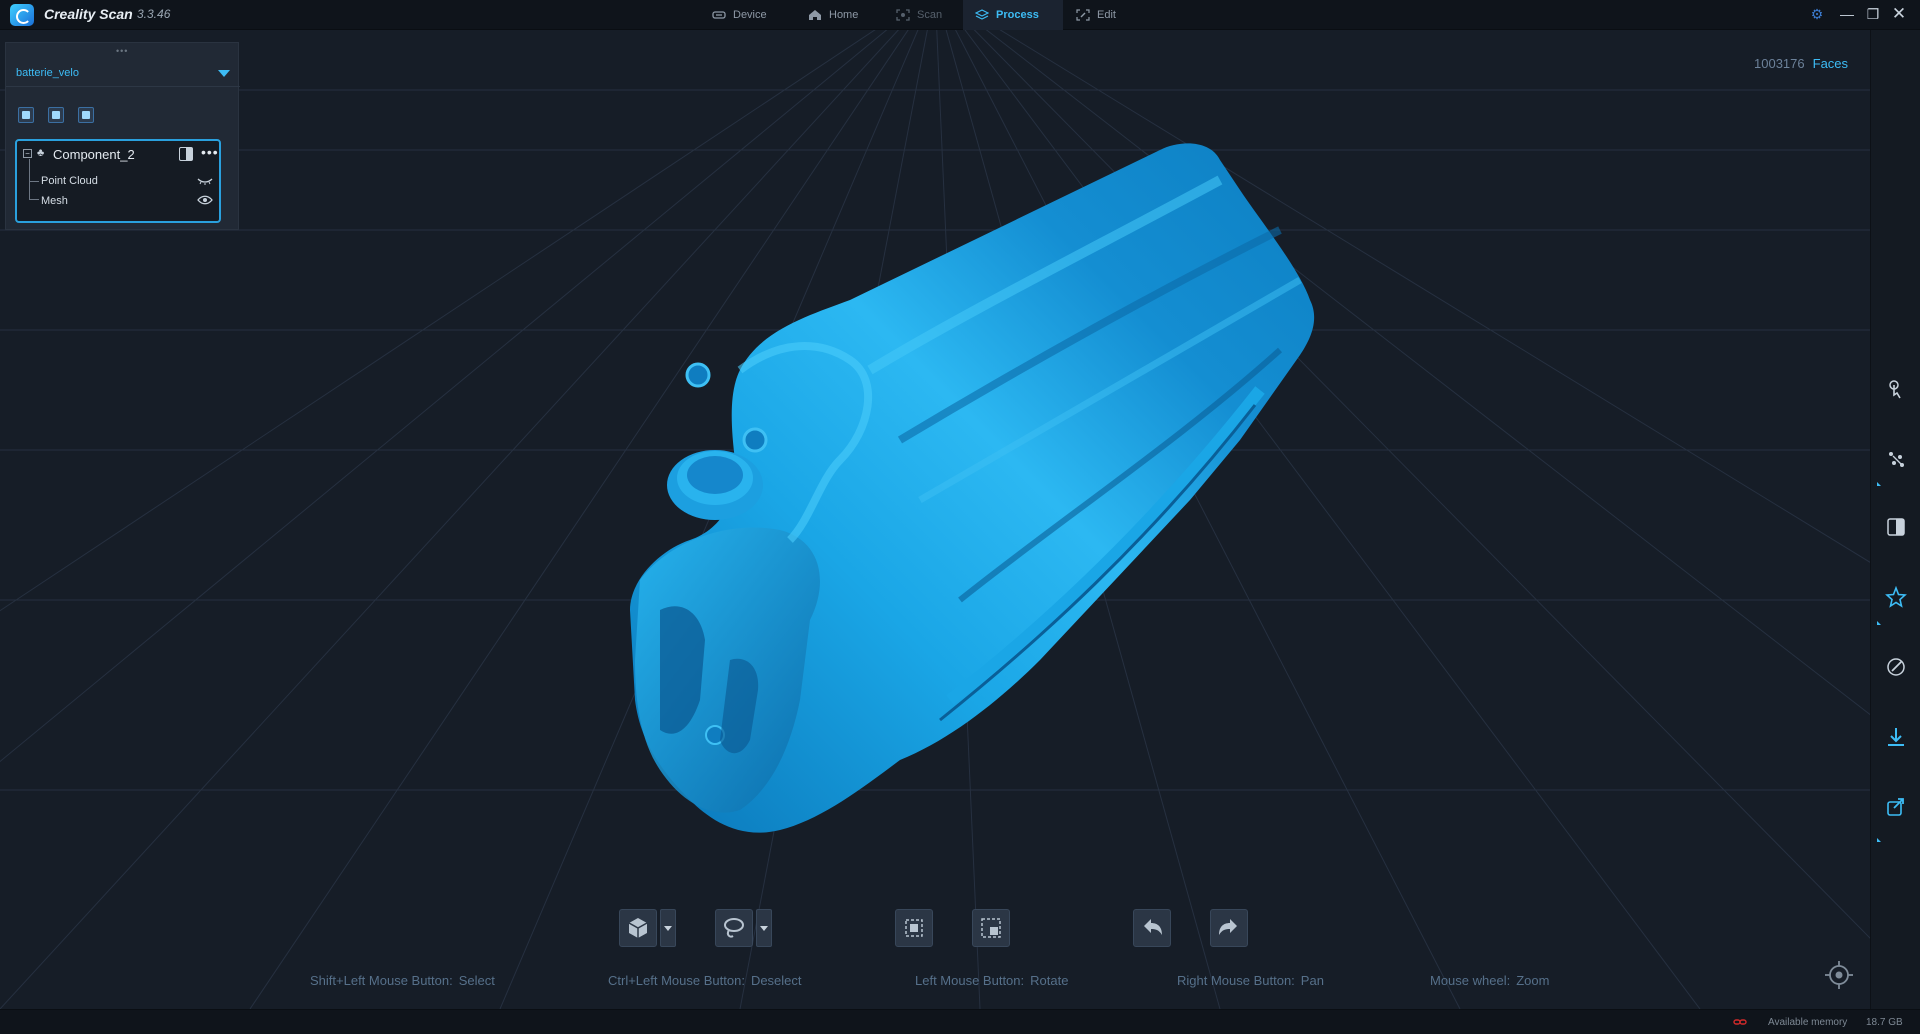  I want to click on status-bar: Available memory 18.7 GB, so click(960, 1021).